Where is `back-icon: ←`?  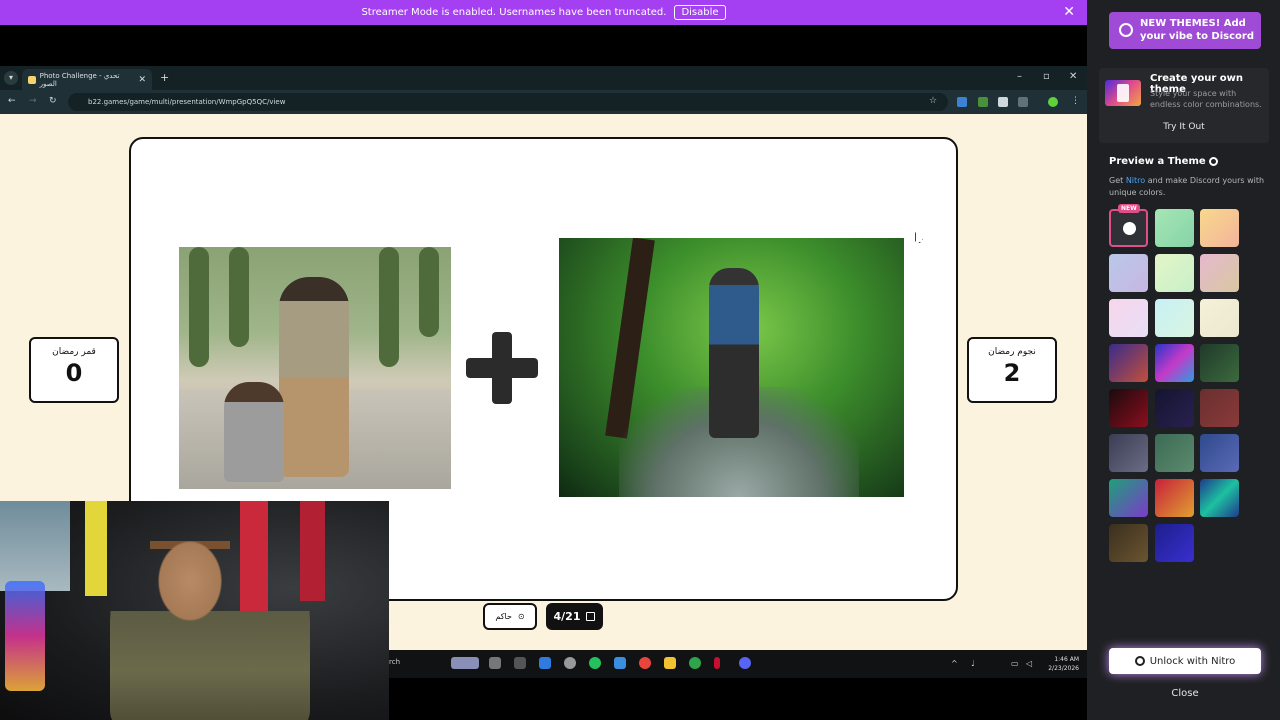
back-icon: ← is located at coordinates (12, 101).